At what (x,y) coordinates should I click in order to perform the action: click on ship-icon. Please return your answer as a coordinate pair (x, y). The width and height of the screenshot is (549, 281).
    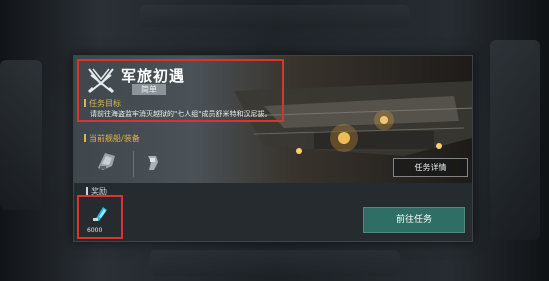
    Looking at the image, I should click on (106, 161).